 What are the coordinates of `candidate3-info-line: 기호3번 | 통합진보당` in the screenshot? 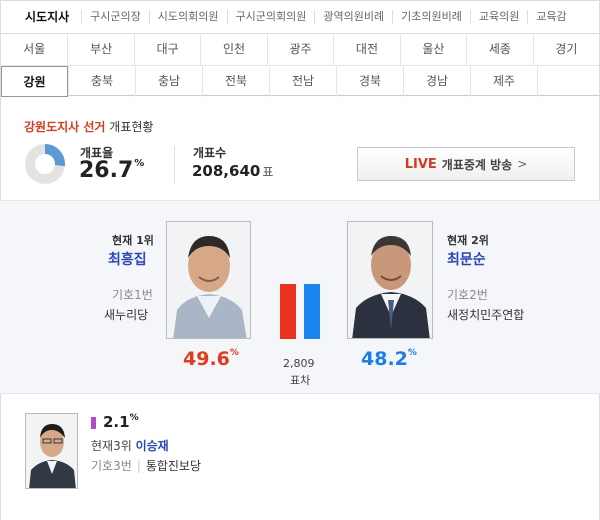 It's located at (146, 465).